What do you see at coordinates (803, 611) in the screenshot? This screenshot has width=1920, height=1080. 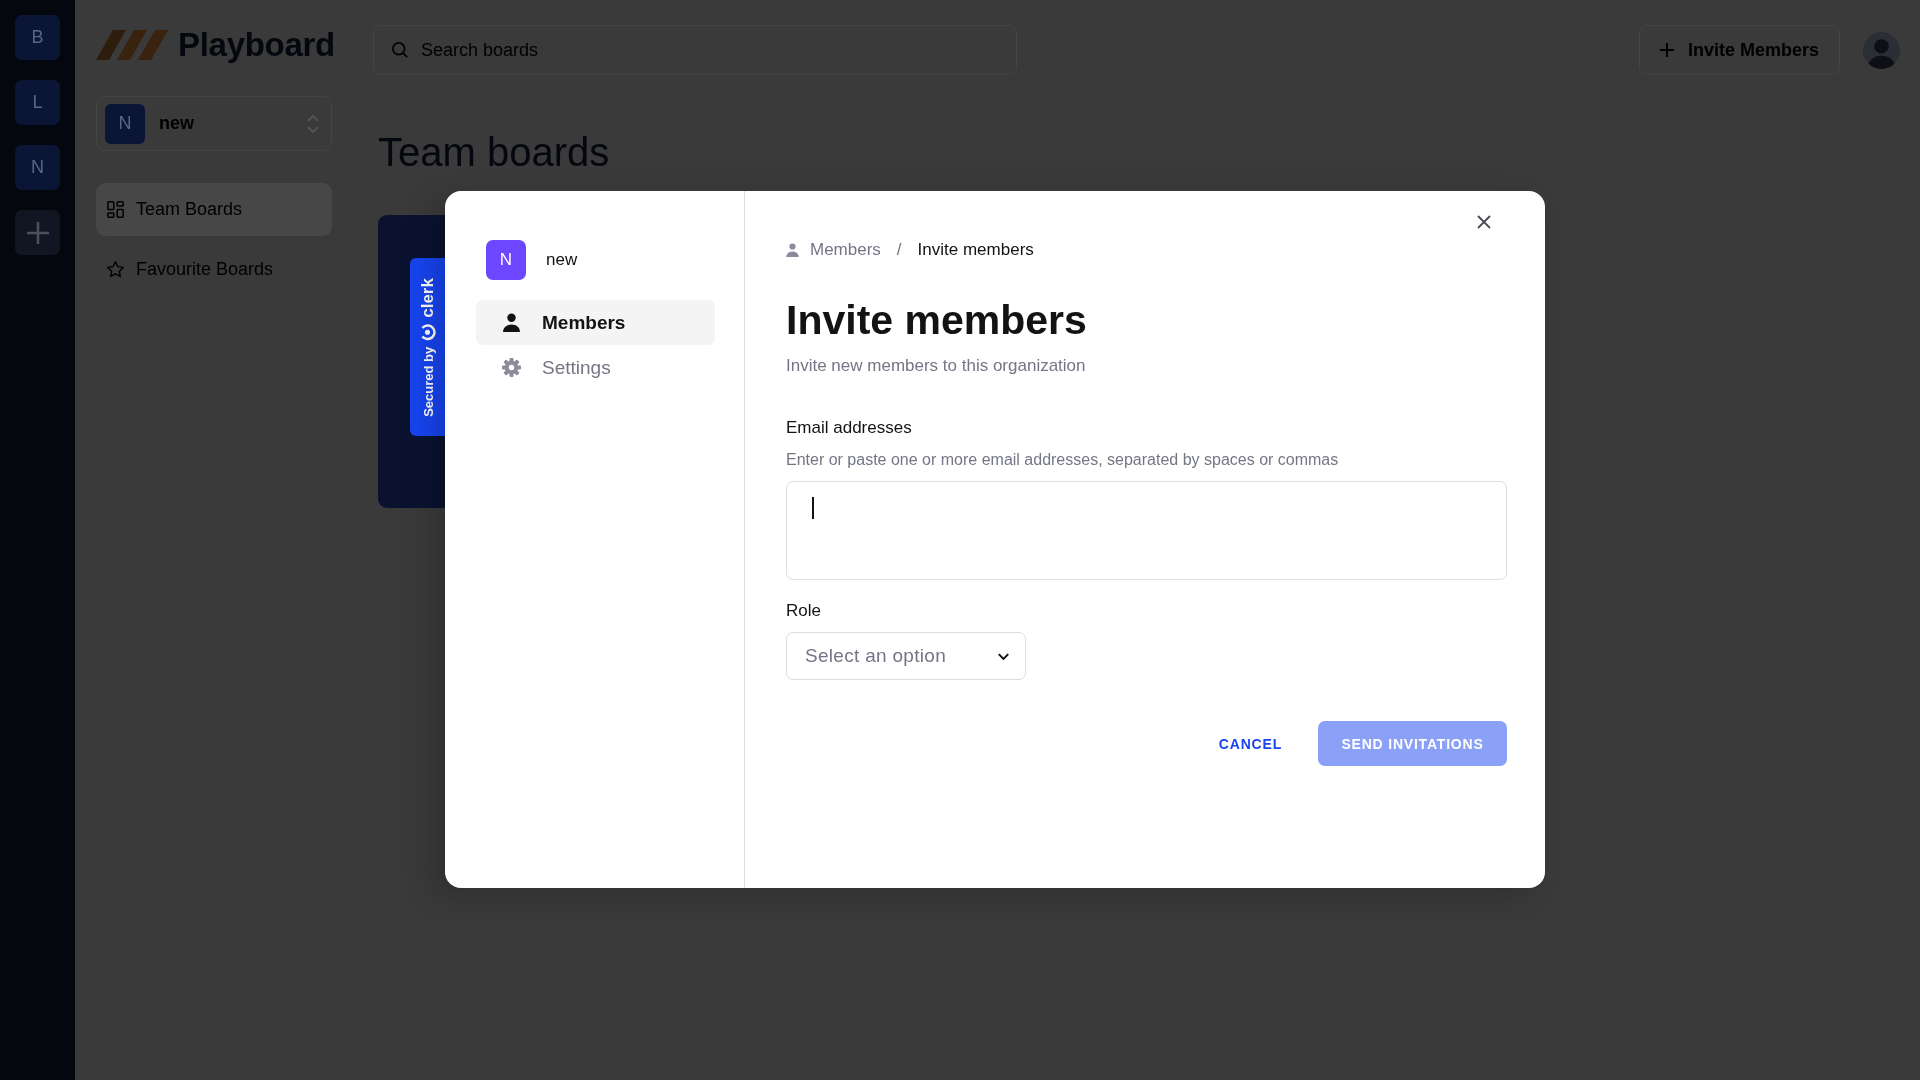 I see `field-label: Role` at bounding box center [803, 611].